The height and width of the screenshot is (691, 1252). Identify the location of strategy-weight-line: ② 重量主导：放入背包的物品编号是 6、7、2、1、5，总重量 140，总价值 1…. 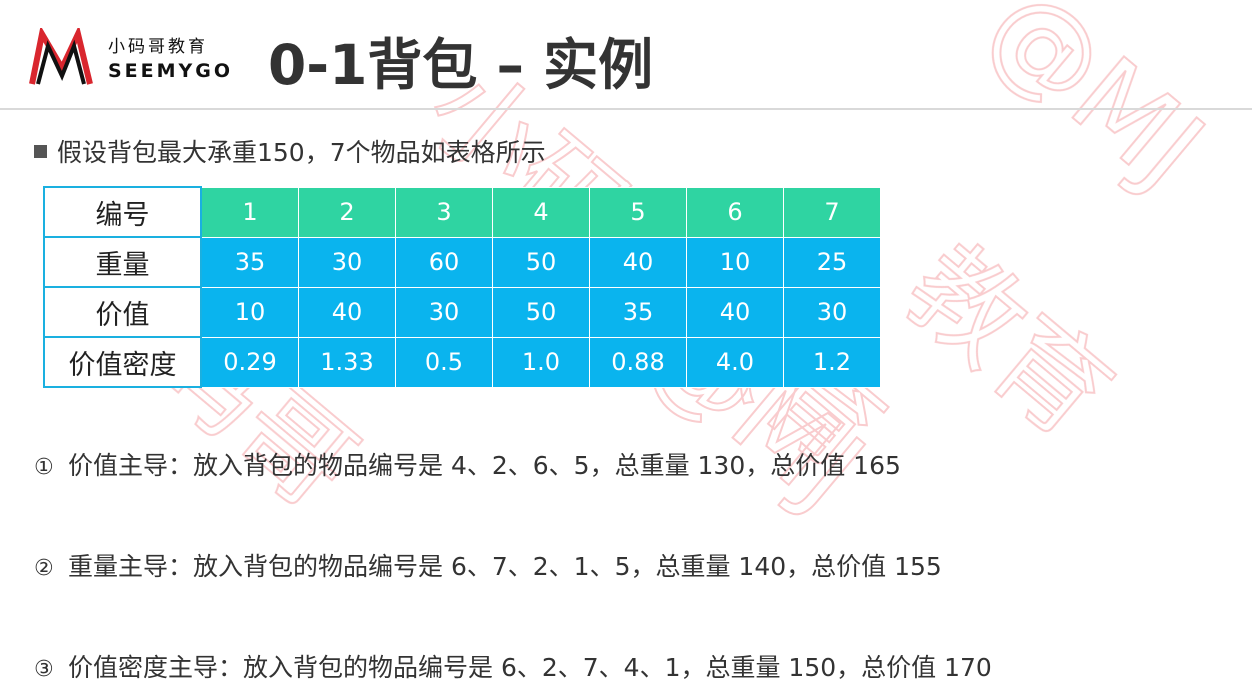
(488, 565).